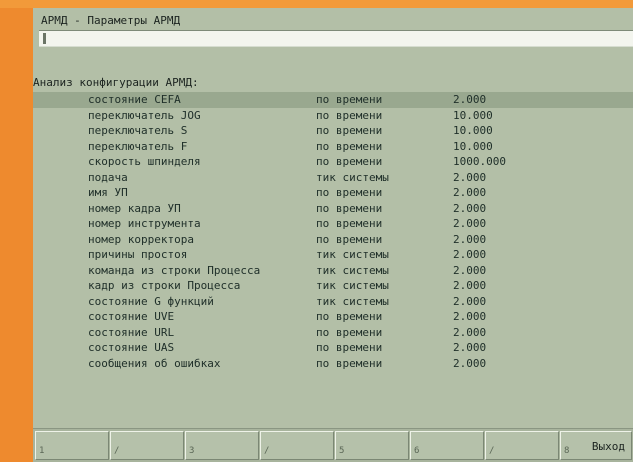 The width and height of the screenshot is (633, 462). Describe the element at coordinates (417, 451) in the screenshot. I see `softkey-mark: 6` at that location.